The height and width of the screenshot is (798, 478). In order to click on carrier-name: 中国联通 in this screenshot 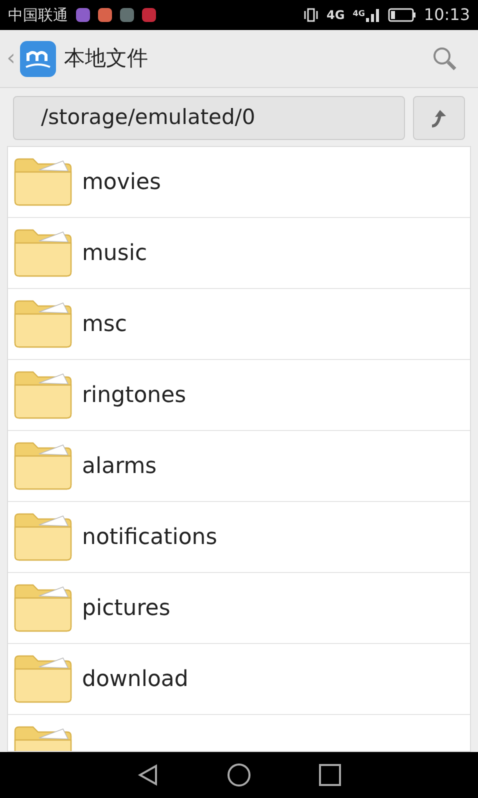, I will do `click(38, 15)`.